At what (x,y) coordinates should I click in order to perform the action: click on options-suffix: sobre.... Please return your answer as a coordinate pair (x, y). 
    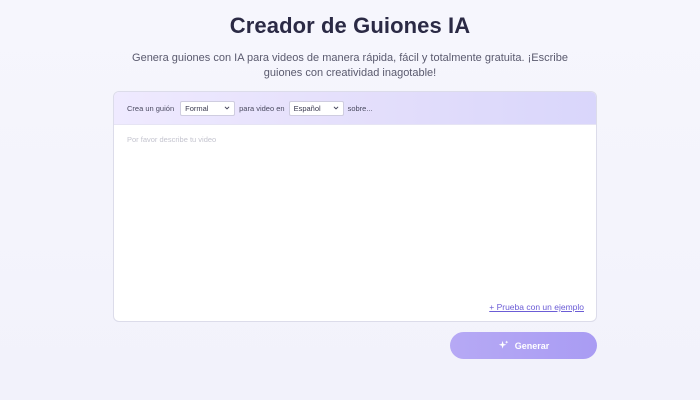
    Looking at the image, I should click on (360, 108).